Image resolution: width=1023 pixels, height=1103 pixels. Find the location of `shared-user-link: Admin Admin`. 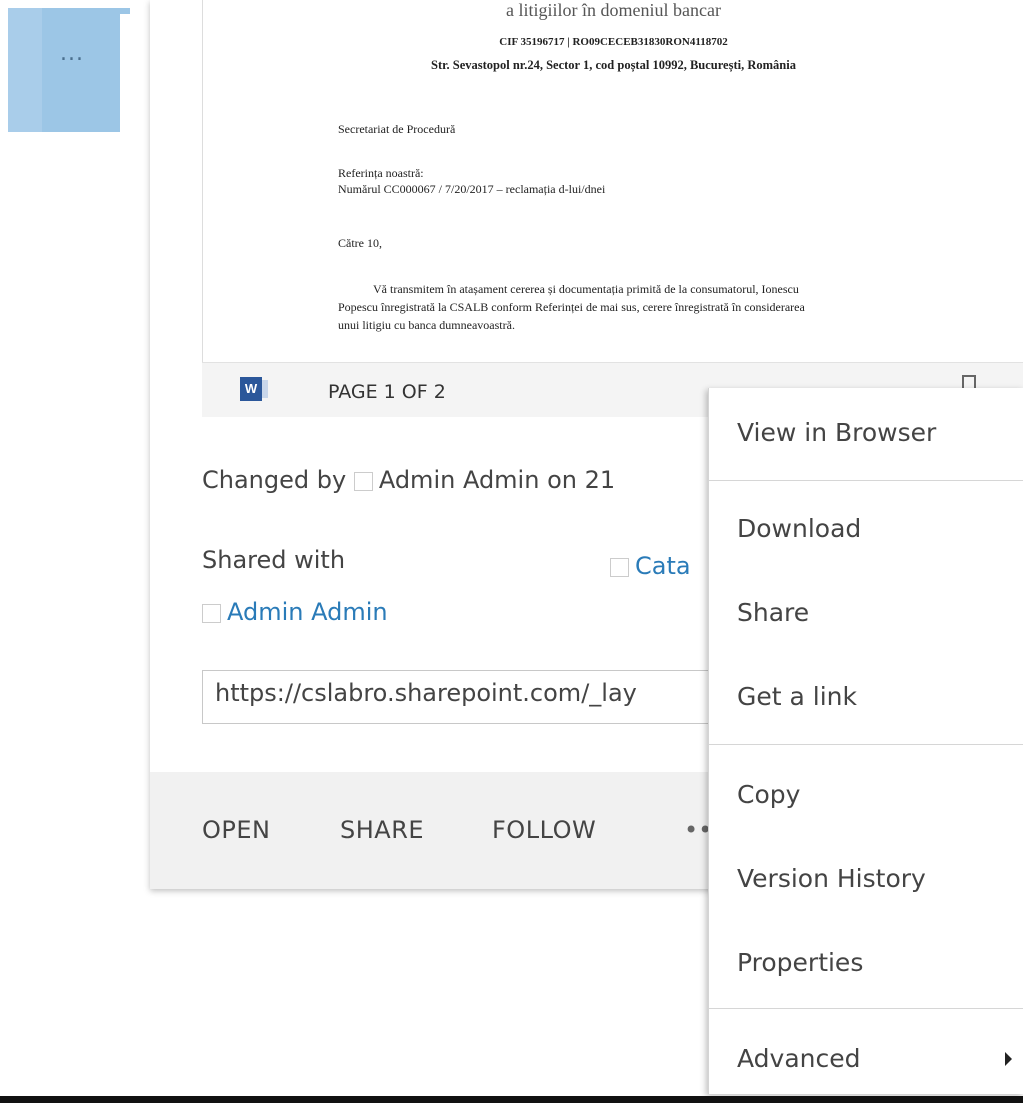

shared-user-link: Admin Admin is located at coordinates (307, 612).